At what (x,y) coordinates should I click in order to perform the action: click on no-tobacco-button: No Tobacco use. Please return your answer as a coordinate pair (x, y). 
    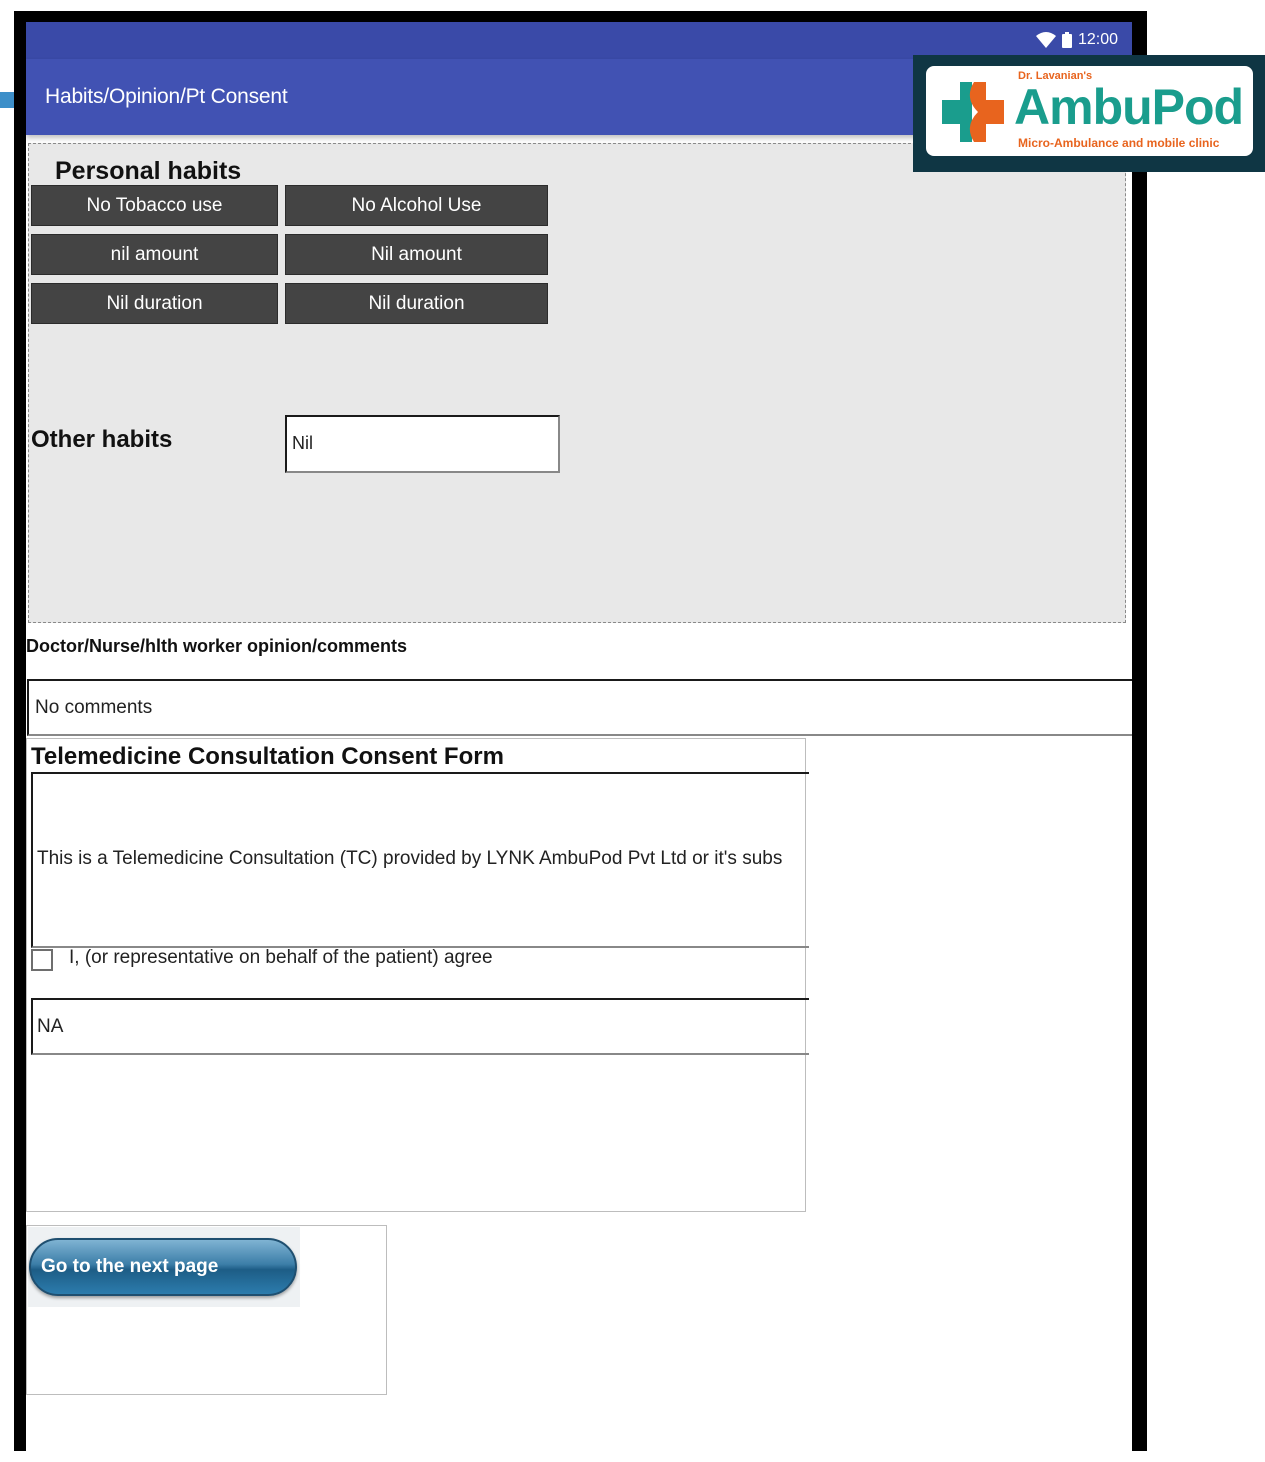
    Looking at the image, I should click on (154, 205).